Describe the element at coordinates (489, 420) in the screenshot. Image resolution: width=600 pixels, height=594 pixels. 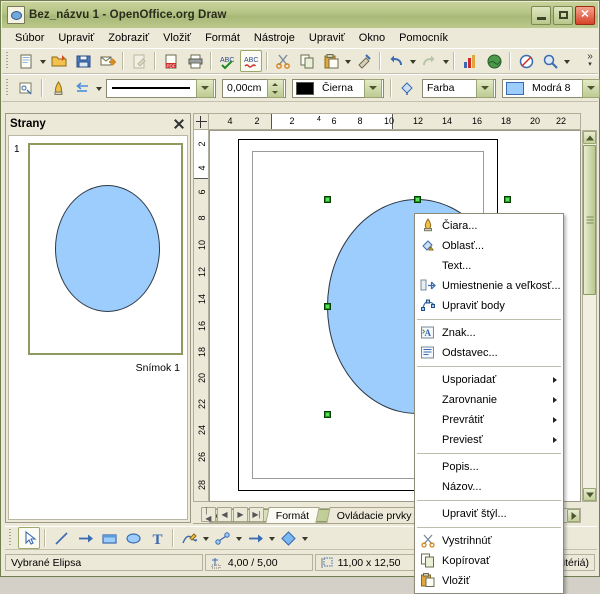
I see `ctx-prevratit: Prevrátiť` at that location.